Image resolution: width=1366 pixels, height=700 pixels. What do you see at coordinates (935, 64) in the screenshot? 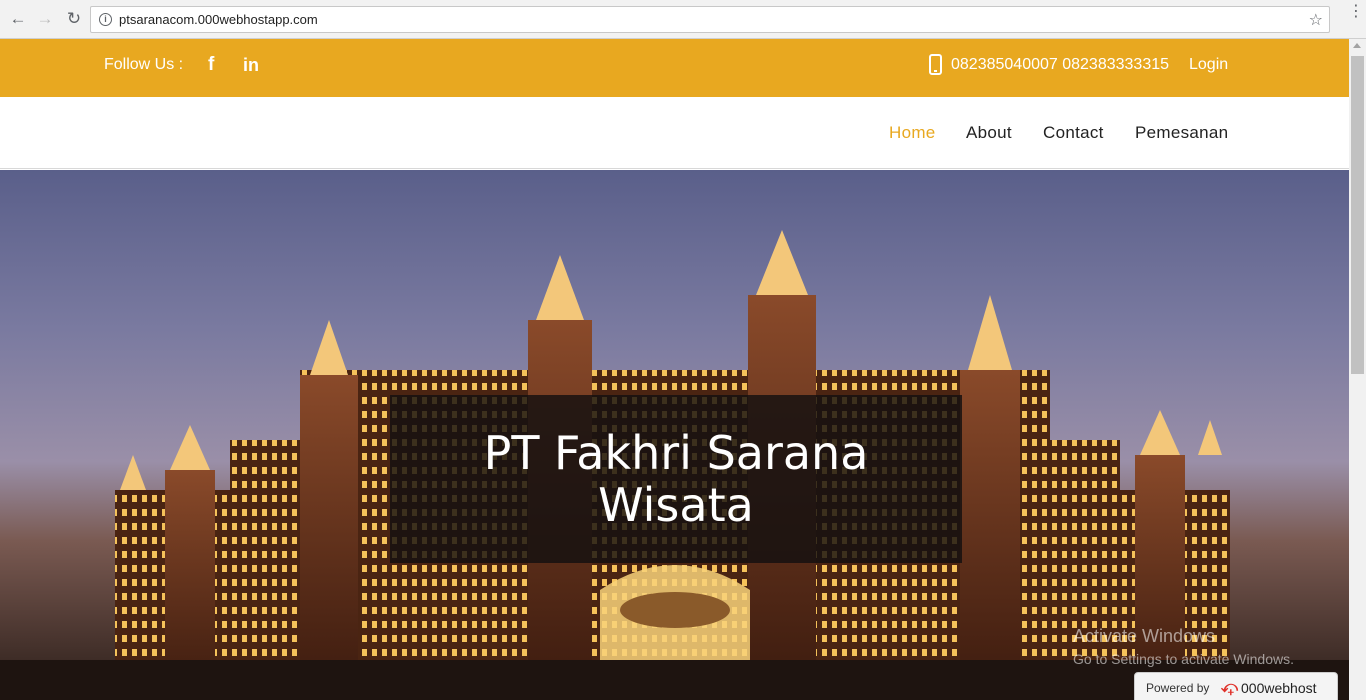
I see `phone-icon` at bounding box center [935, 64].